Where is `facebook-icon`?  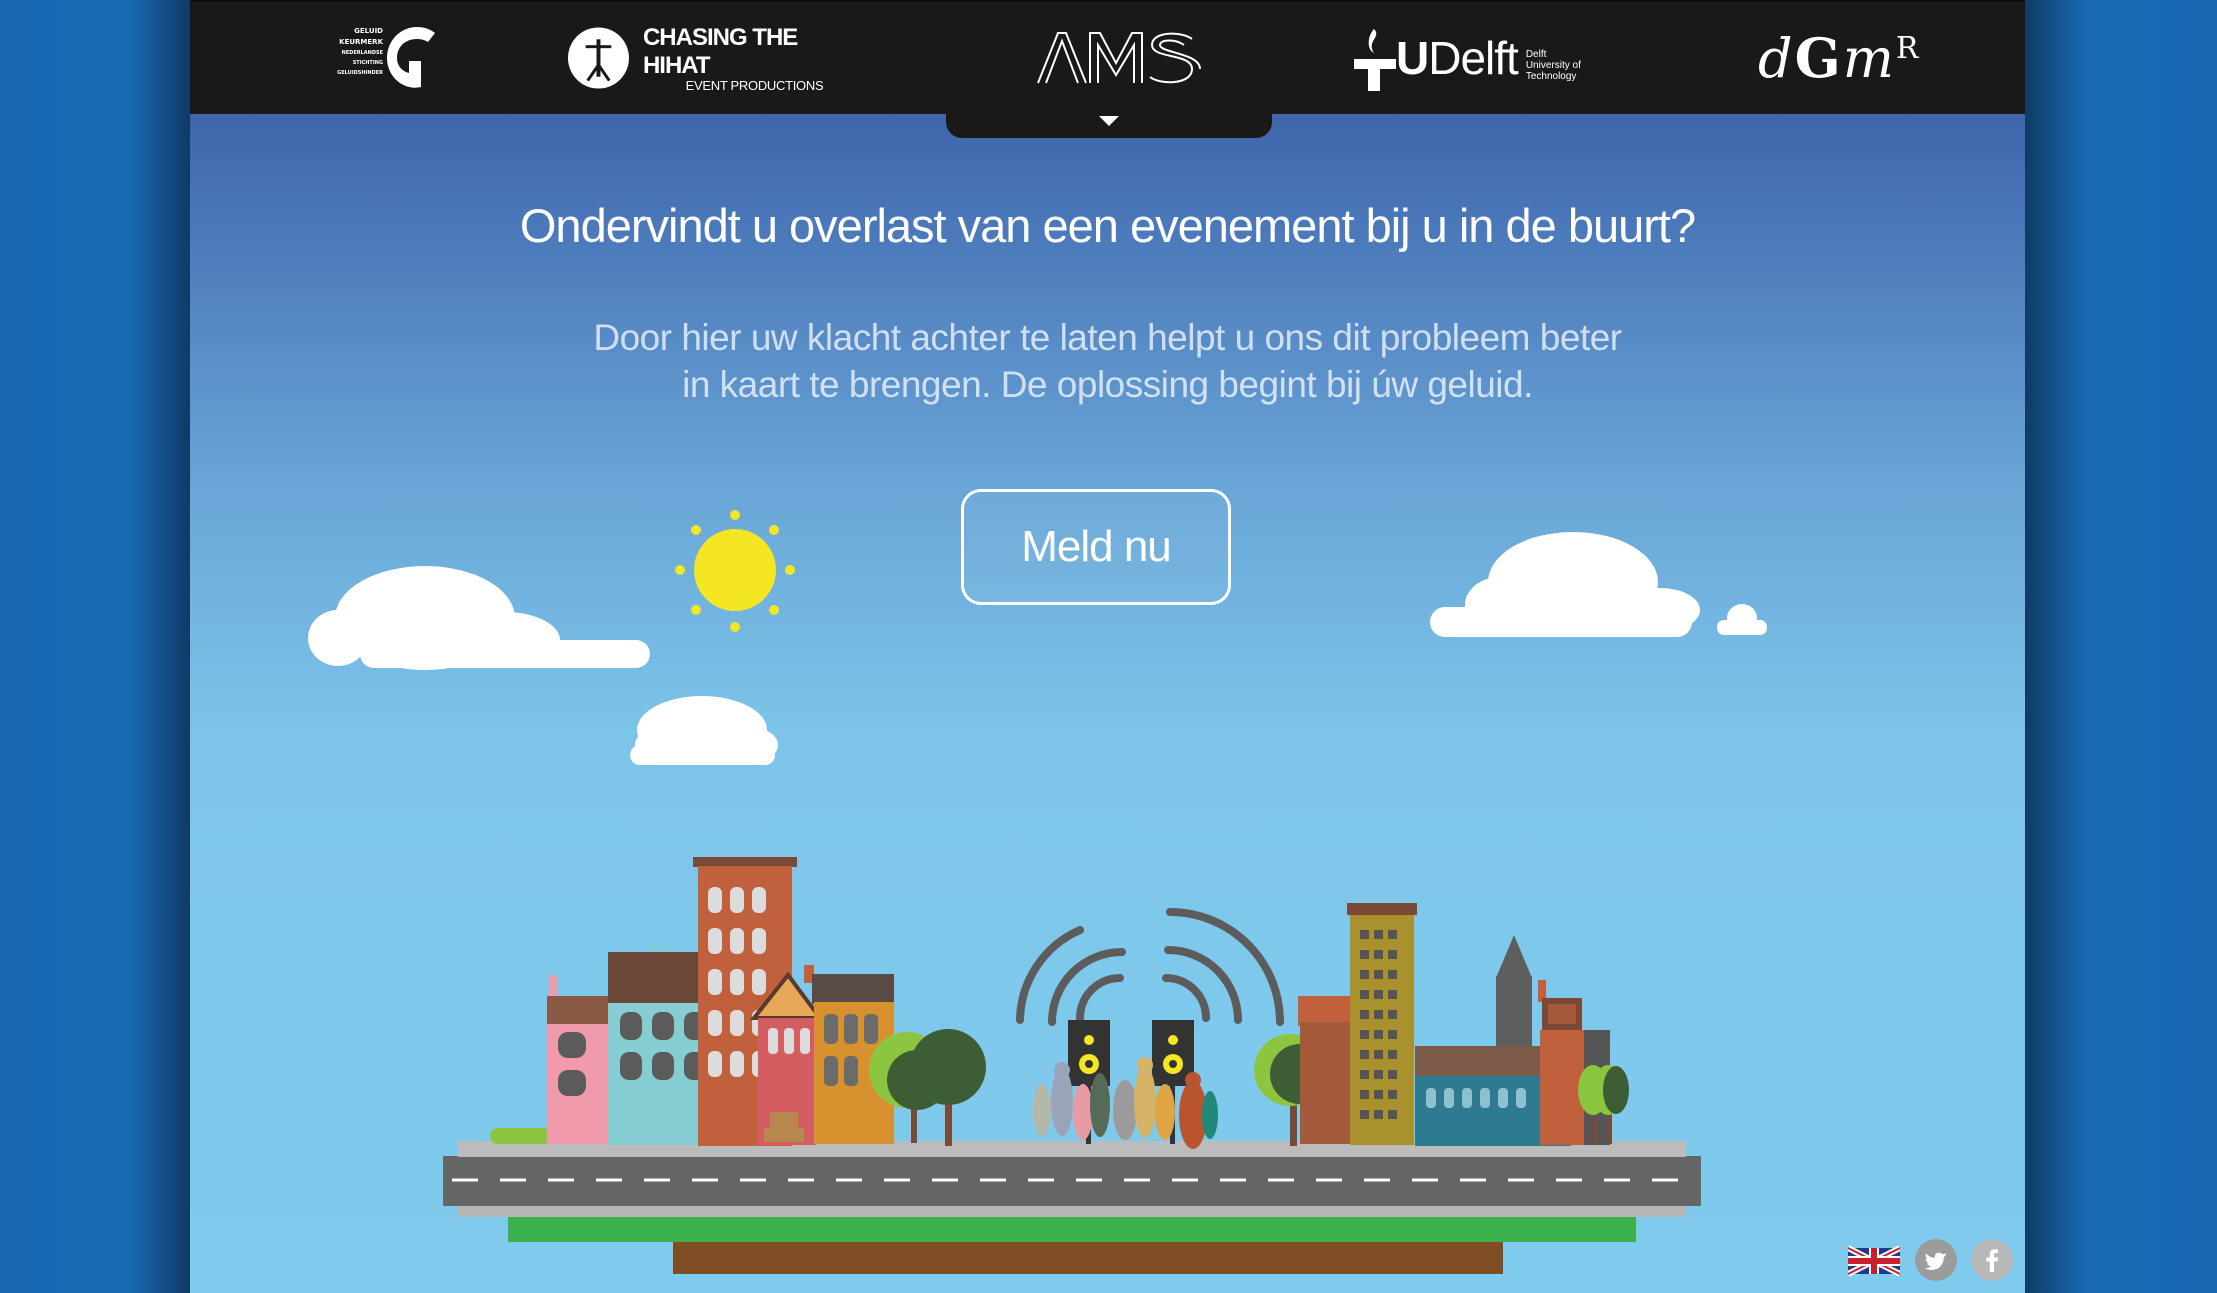
facebook-icon is located at coordinates (1992, 1260).